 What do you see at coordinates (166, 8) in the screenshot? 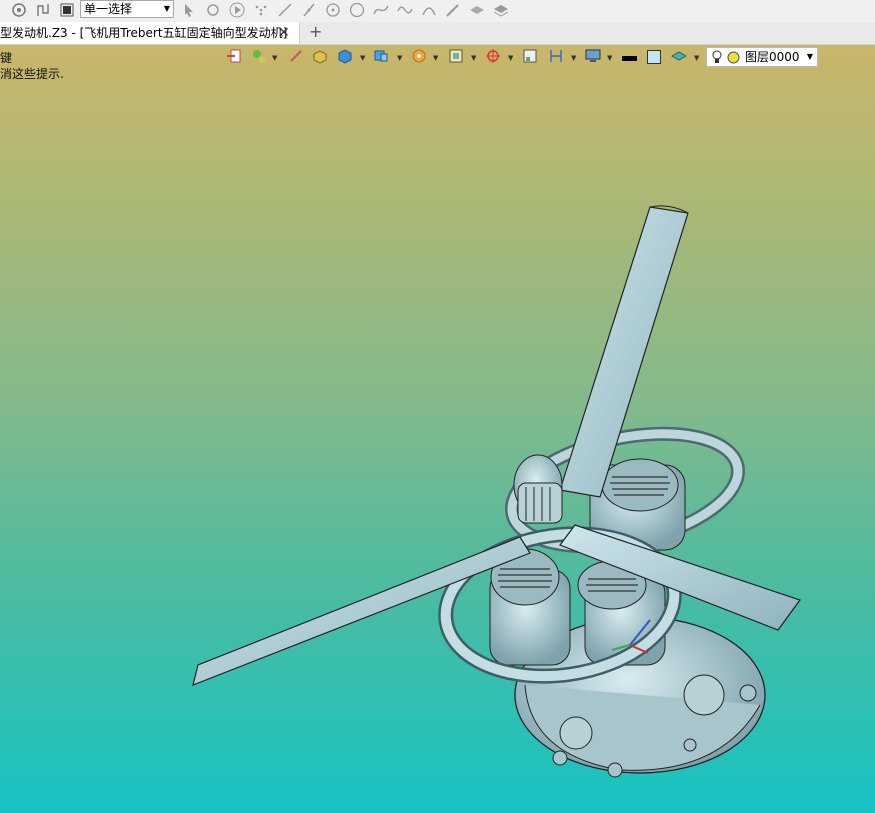
I see `chevron-down-icon: ▼` at bounding box center [166, 8].